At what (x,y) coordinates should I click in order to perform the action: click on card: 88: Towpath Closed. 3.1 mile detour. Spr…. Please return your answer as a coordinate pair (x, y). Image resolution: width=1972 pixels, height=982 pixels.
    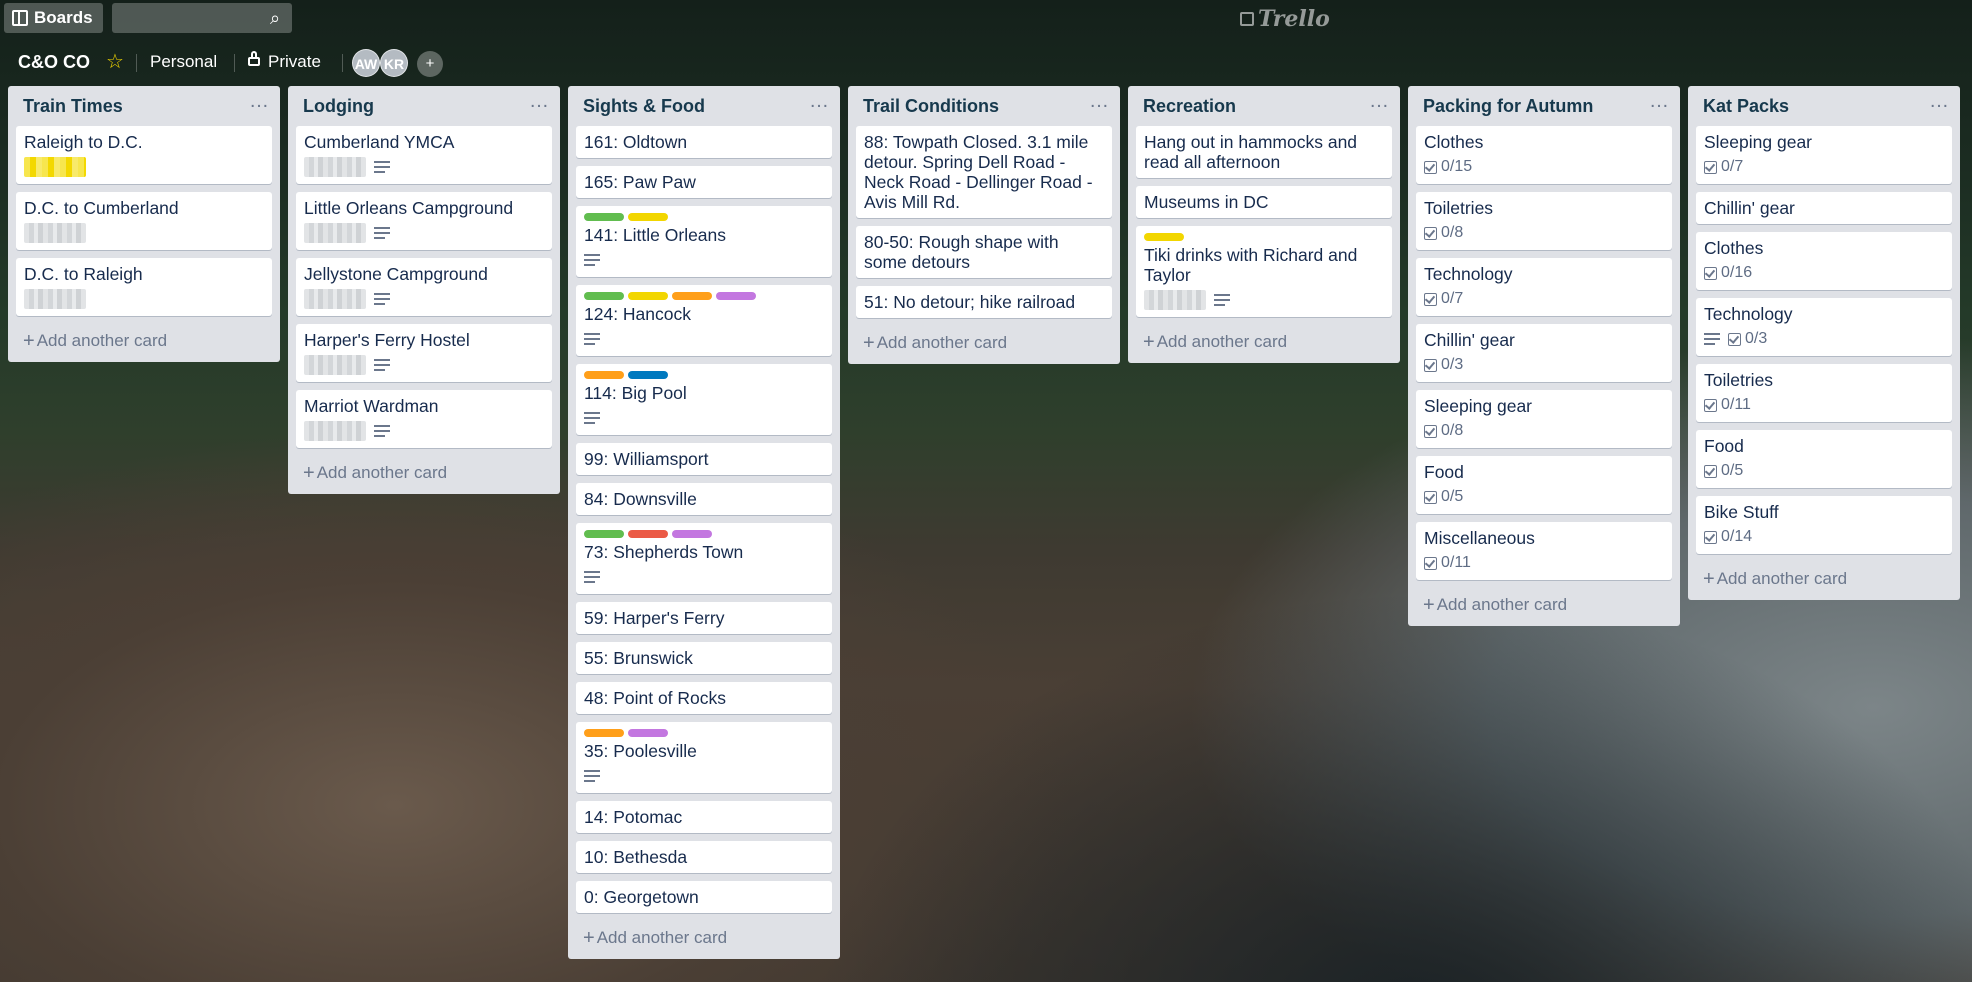
    Looking at the image, I should click on (984, 172).